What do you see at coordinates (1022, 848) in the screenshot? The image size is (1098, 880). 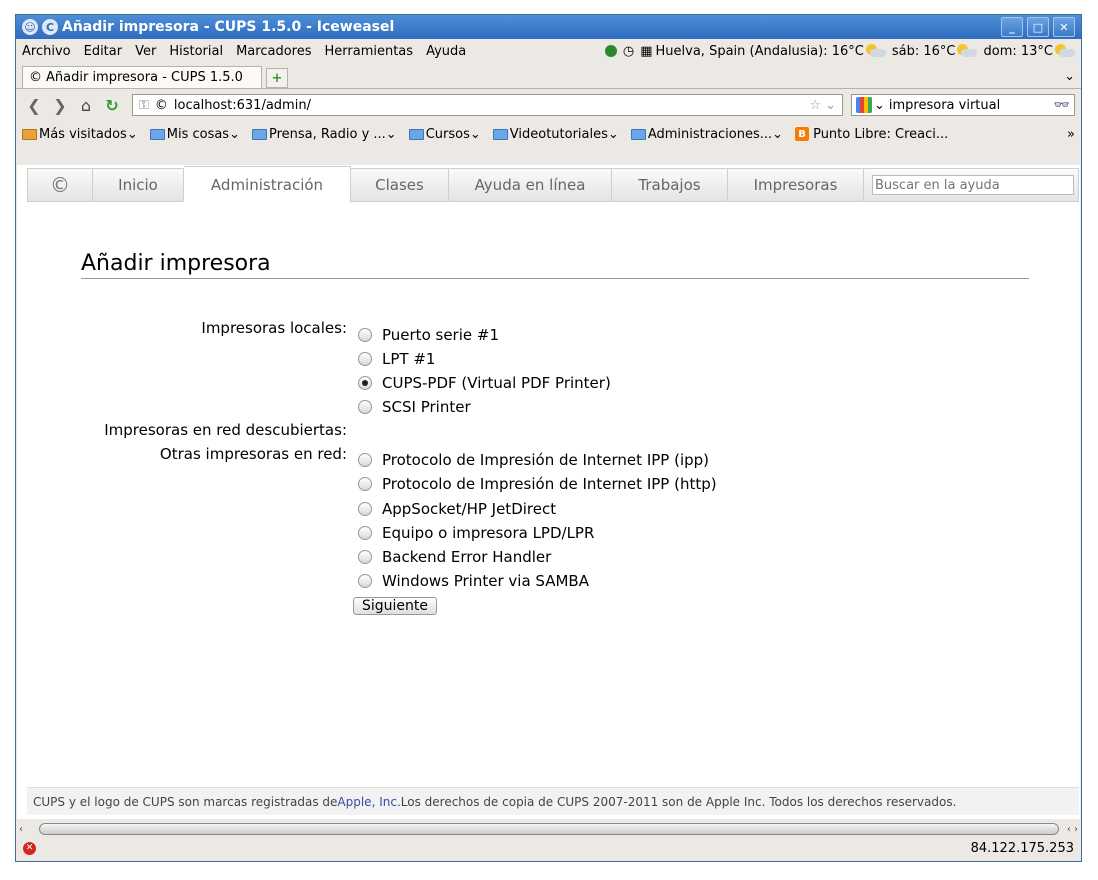 I see `status-ip: 84.122.175.253` at bounding box center [1022, 848].